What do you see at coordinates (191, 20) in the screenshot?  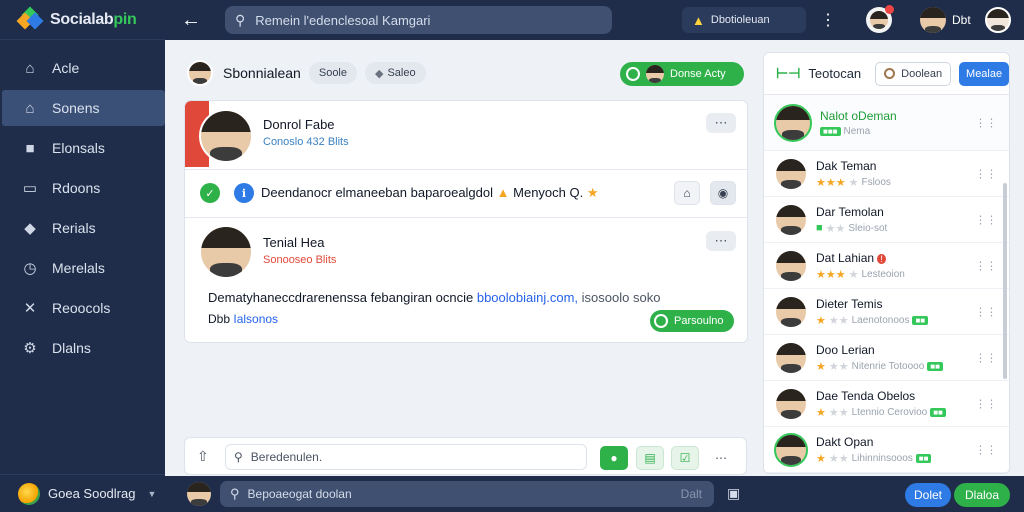 I see `back-arrow-icon: ←` at bounding box center [191, 20].